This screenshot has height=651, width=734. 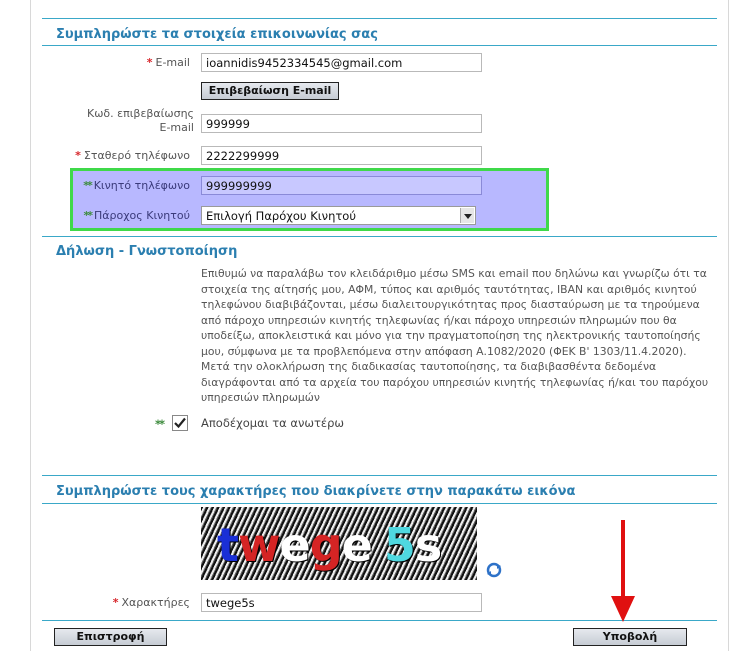 I want to click on landline-label-text: Σταθερό τηλέφωνο, so click(x=136, y=155).